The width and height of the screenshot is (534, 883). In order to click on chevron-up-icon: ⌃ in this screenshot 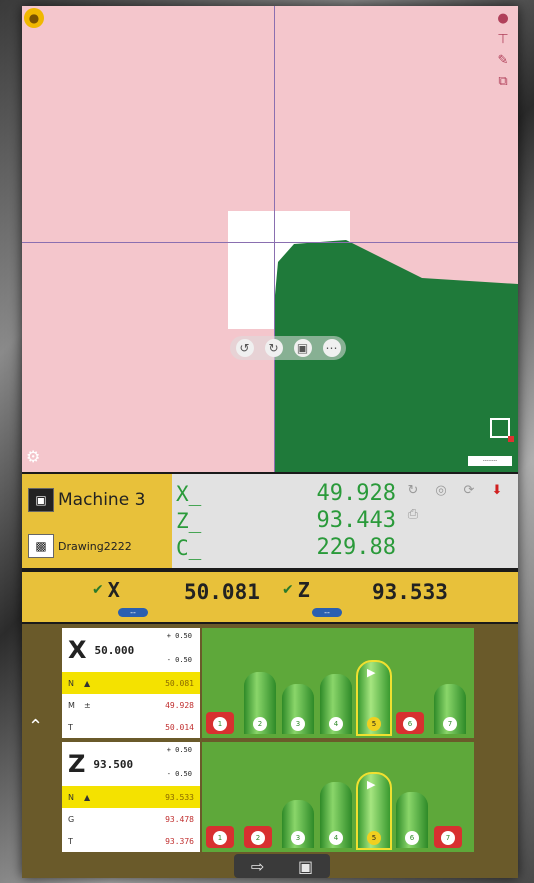, I will do `click(35, 726)`.